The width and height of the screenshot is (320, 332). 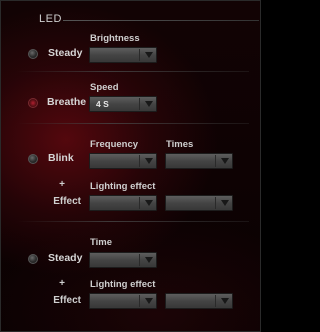 I want to click on speed-value: 4 S, so click(x=102, y=104).